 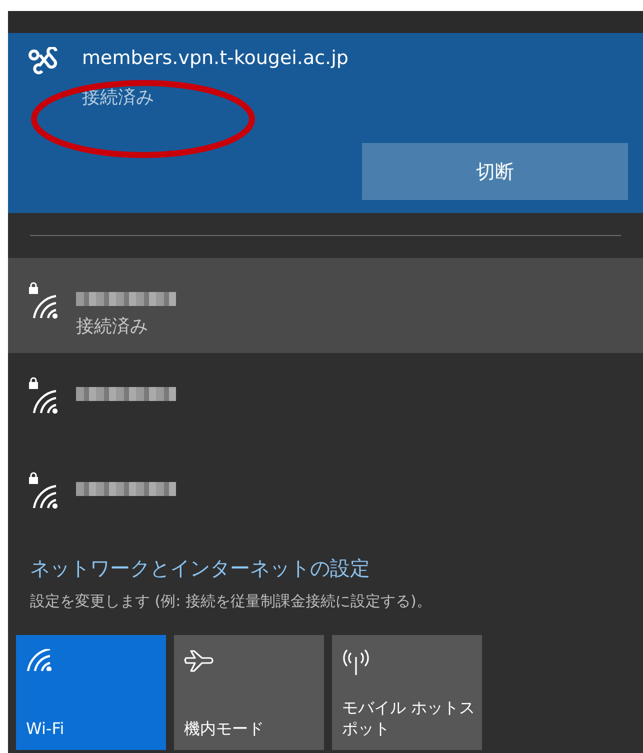 I want to click on vpn-status: 接続済み, so click(x=118, y=97).